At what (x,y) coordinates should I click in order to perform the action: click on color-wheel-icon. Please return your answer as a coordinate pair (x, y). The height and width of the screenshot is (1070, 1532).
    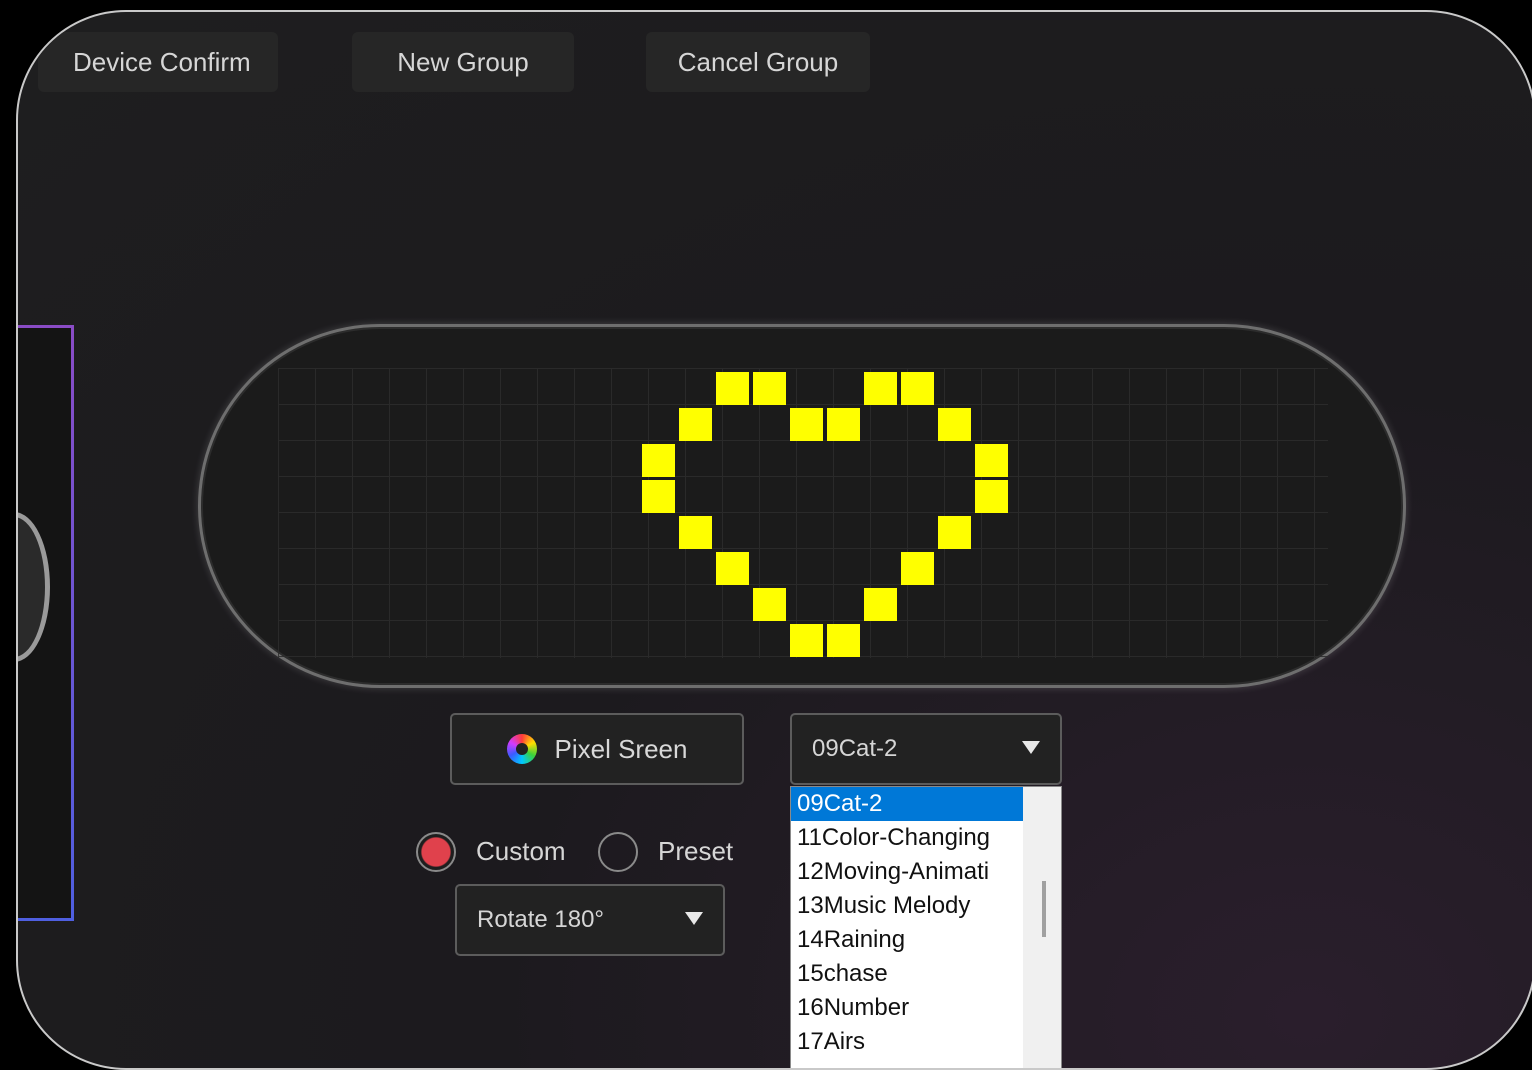
    Looking at the image, I should click on (521, 749).